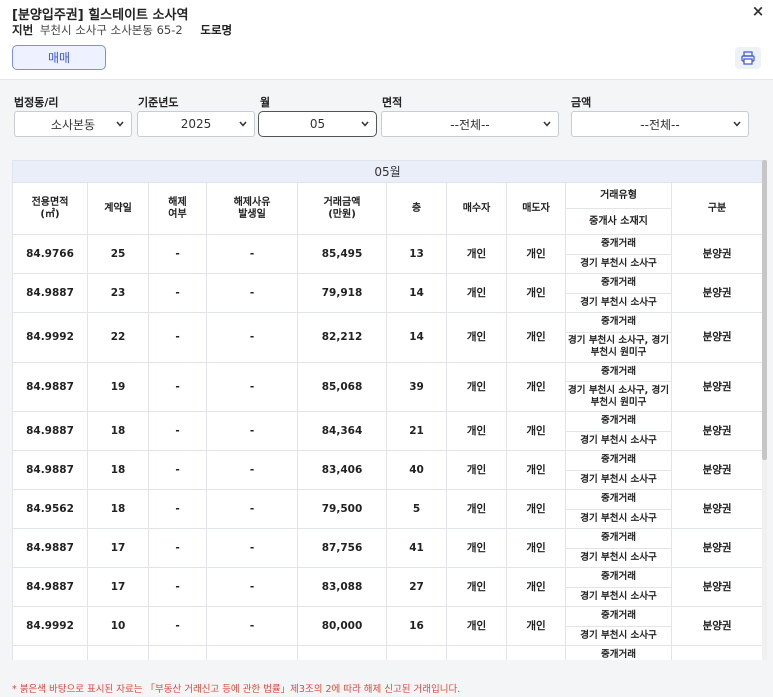 This screenshot has height=697, width=773. What do you see at coordinates (342, 254) in the screenshot?
I see `cell-price: 85,495` at bounding box center [342, 254].